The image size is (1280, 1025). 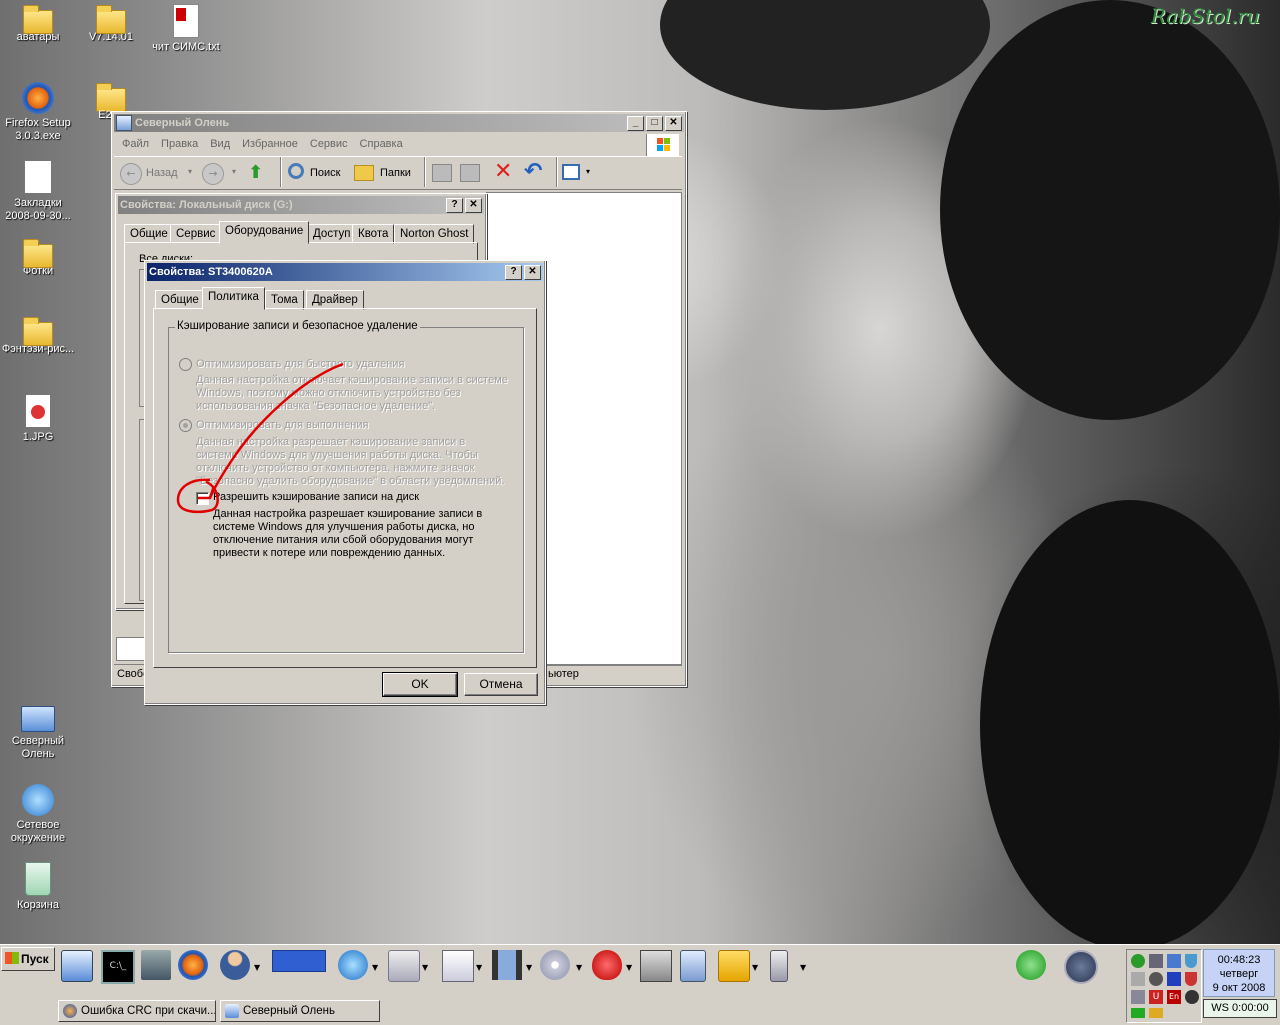 I want to click on quicklaunch-film-icon, so click(x=507, y=965).